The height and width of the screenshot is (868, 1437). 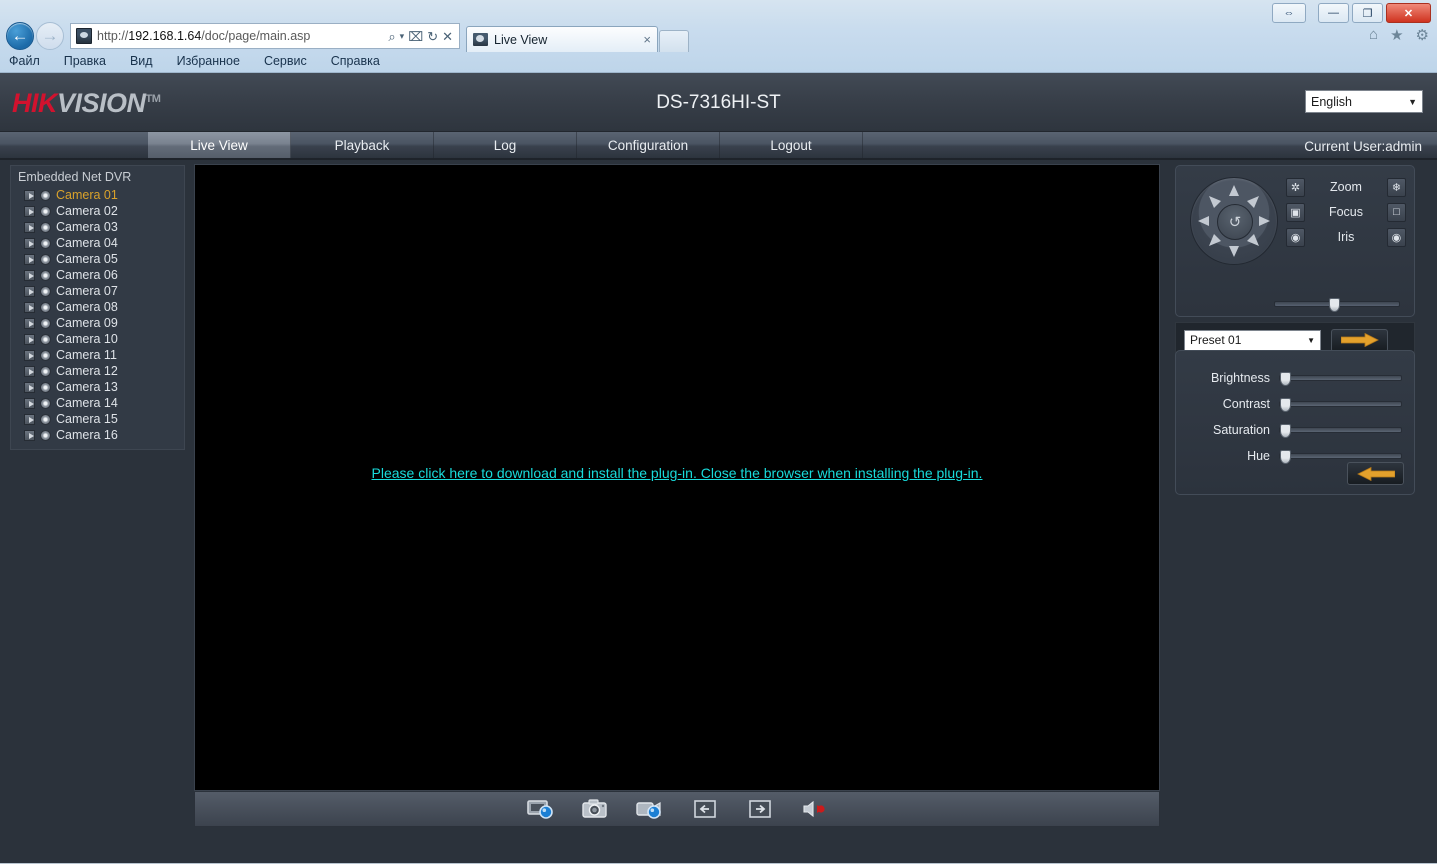 I want to click on next-page-icon, so click(x=760, y=809).